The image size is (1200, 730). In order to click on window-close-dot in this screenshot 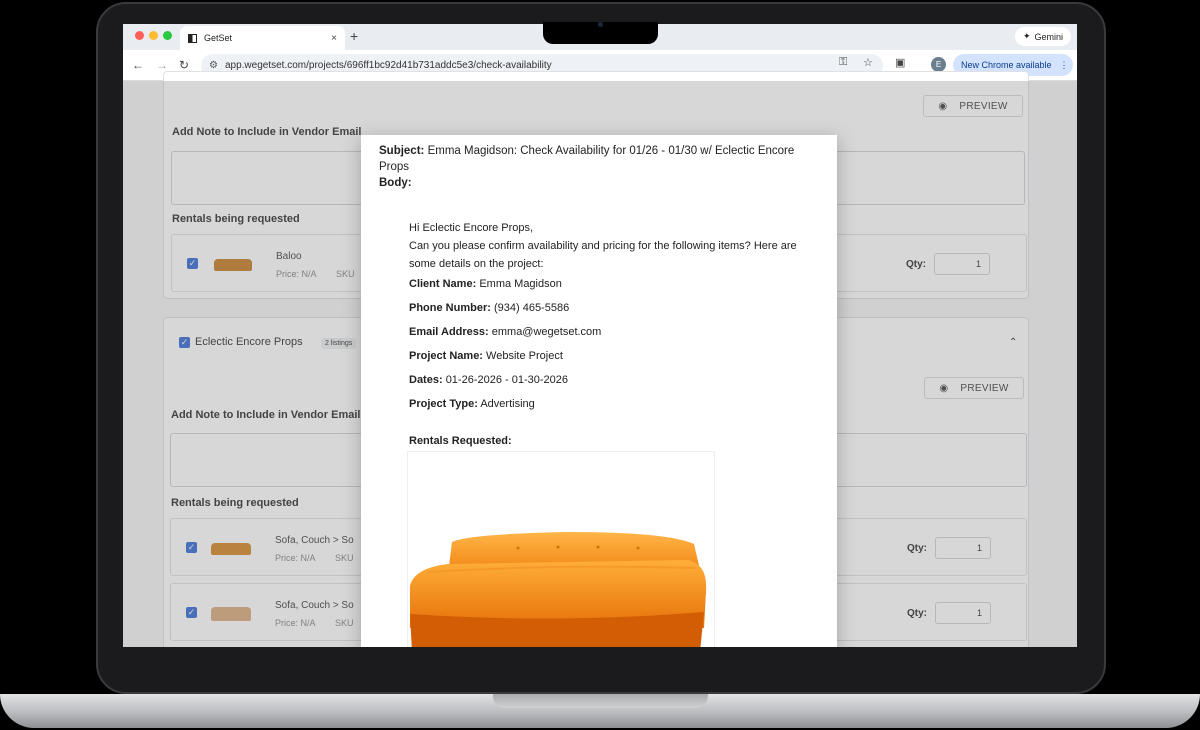, I will do `click(139, 35)`.